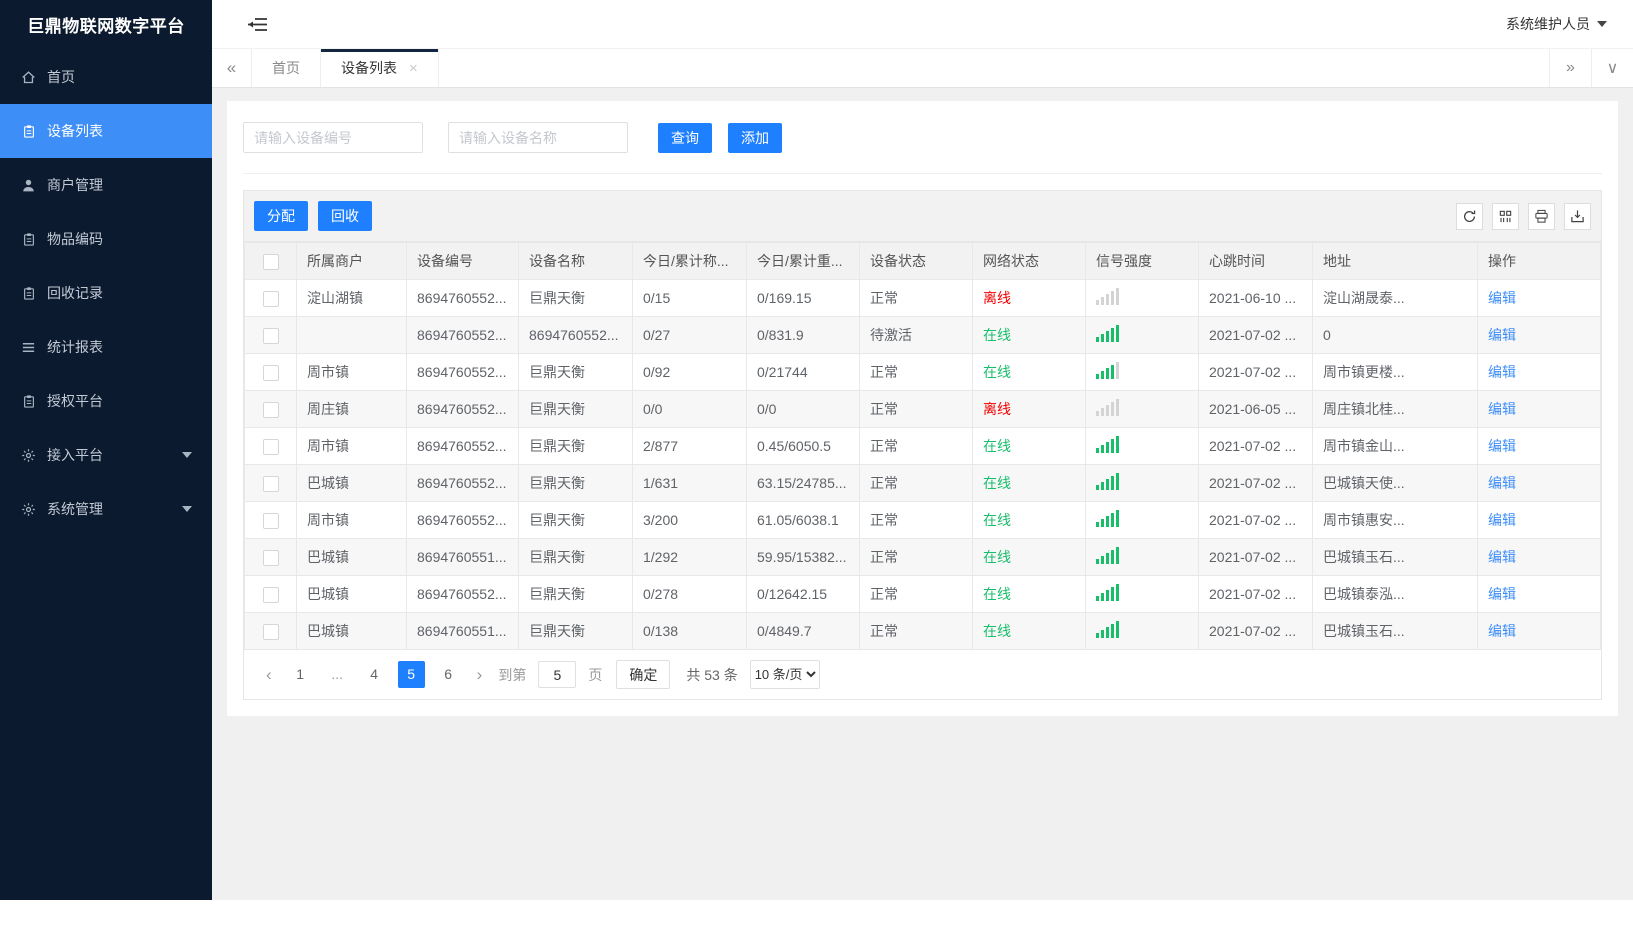 The height and width of the screenshot is (937, 1633). I want to click on page-unit-label: 页, so click(595, 674).